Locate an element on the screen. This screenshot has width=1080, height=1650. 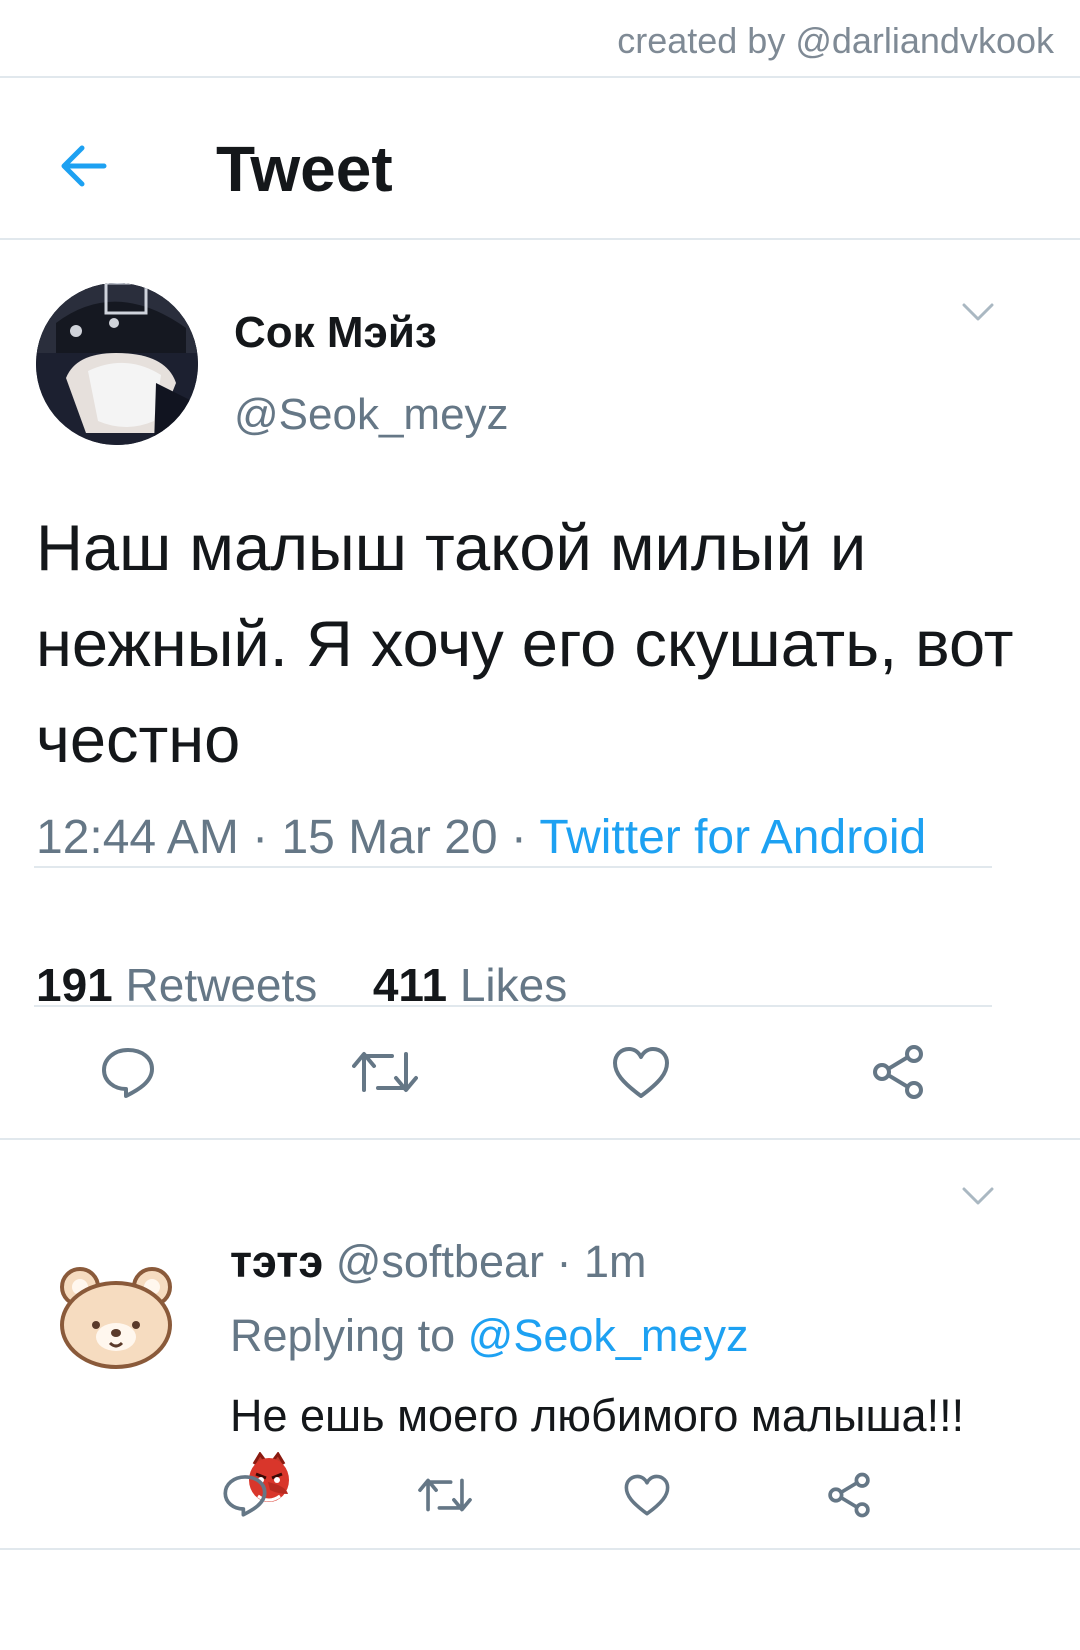
replying-mention-link: @Seok_meyz is located at coordinates (608, 1335).